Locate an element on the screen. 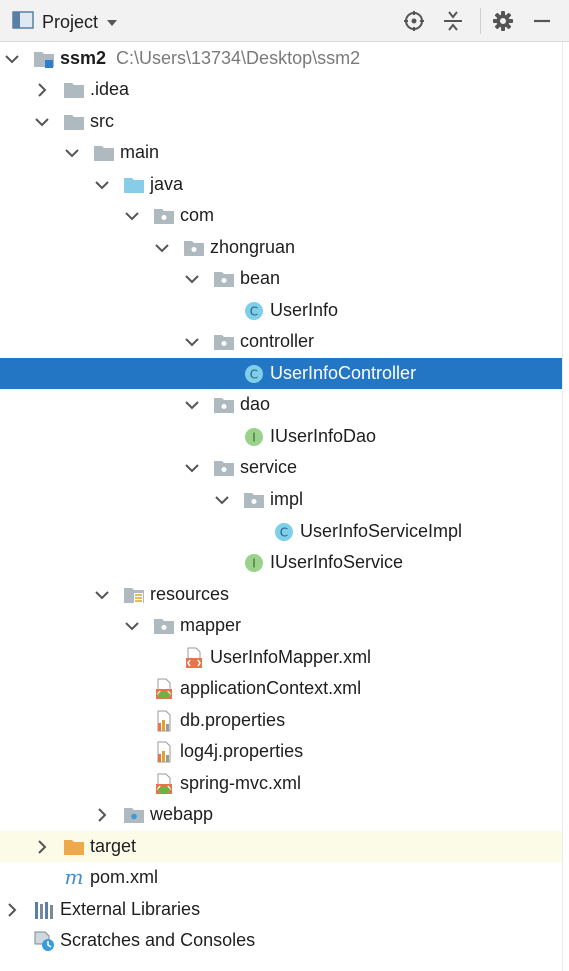 Image resolution: width=569 pixels, height=971 pixels. tree-item-dao: dao is located at coordinates (281, 404).